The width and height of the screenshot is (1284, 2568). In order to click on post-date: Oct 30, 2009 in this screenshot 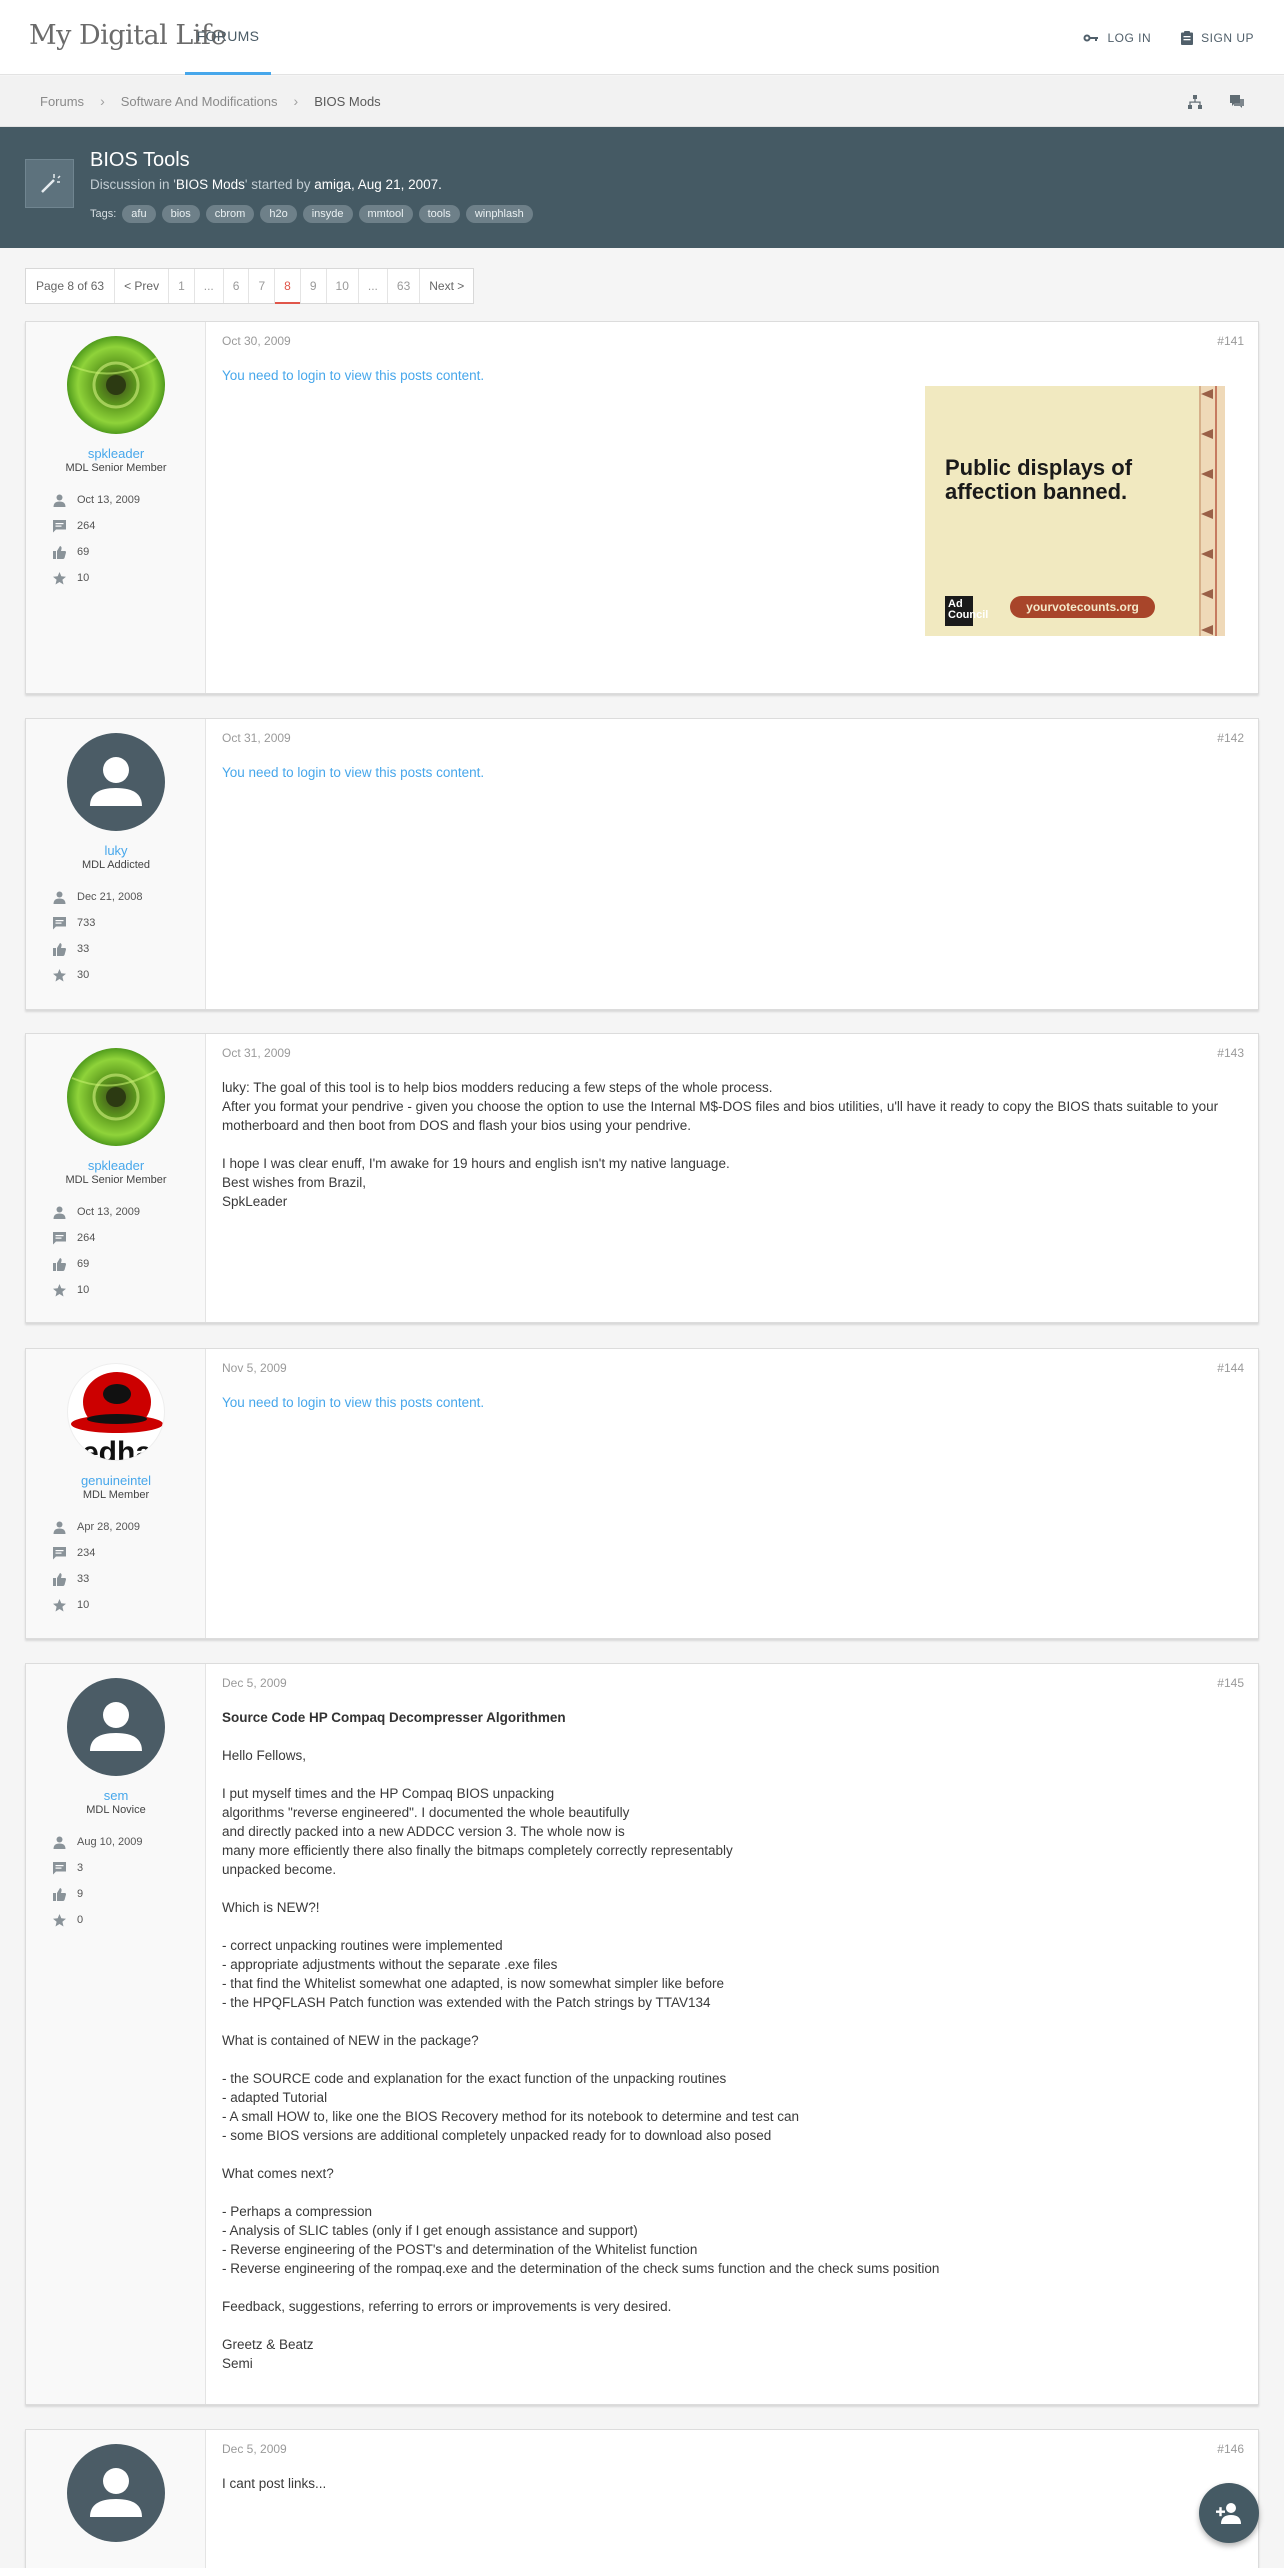, I will do `click(256, 341)`.